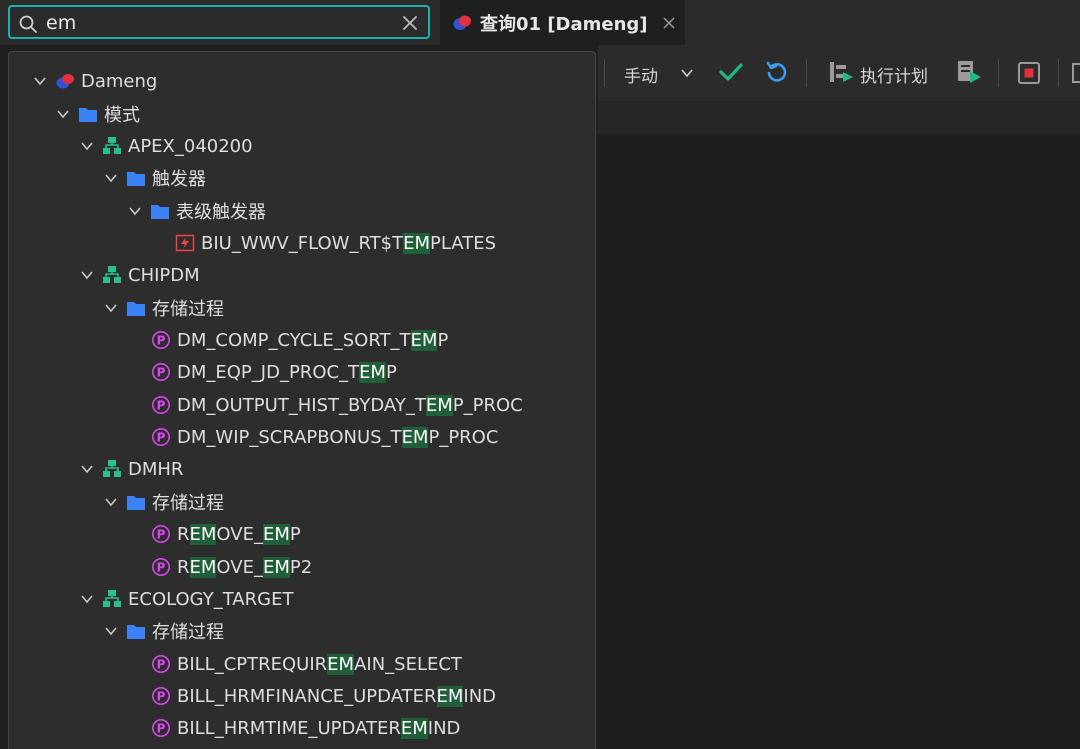 The width and height of the screenshot is (1080, 749). What do you see at coordinates (324, 437) in the screenshot?
I see `tree-node-procedure: P DM_WIP_SCRAPBONUS_TEMP_PROC` at bounding box center [324, 437].